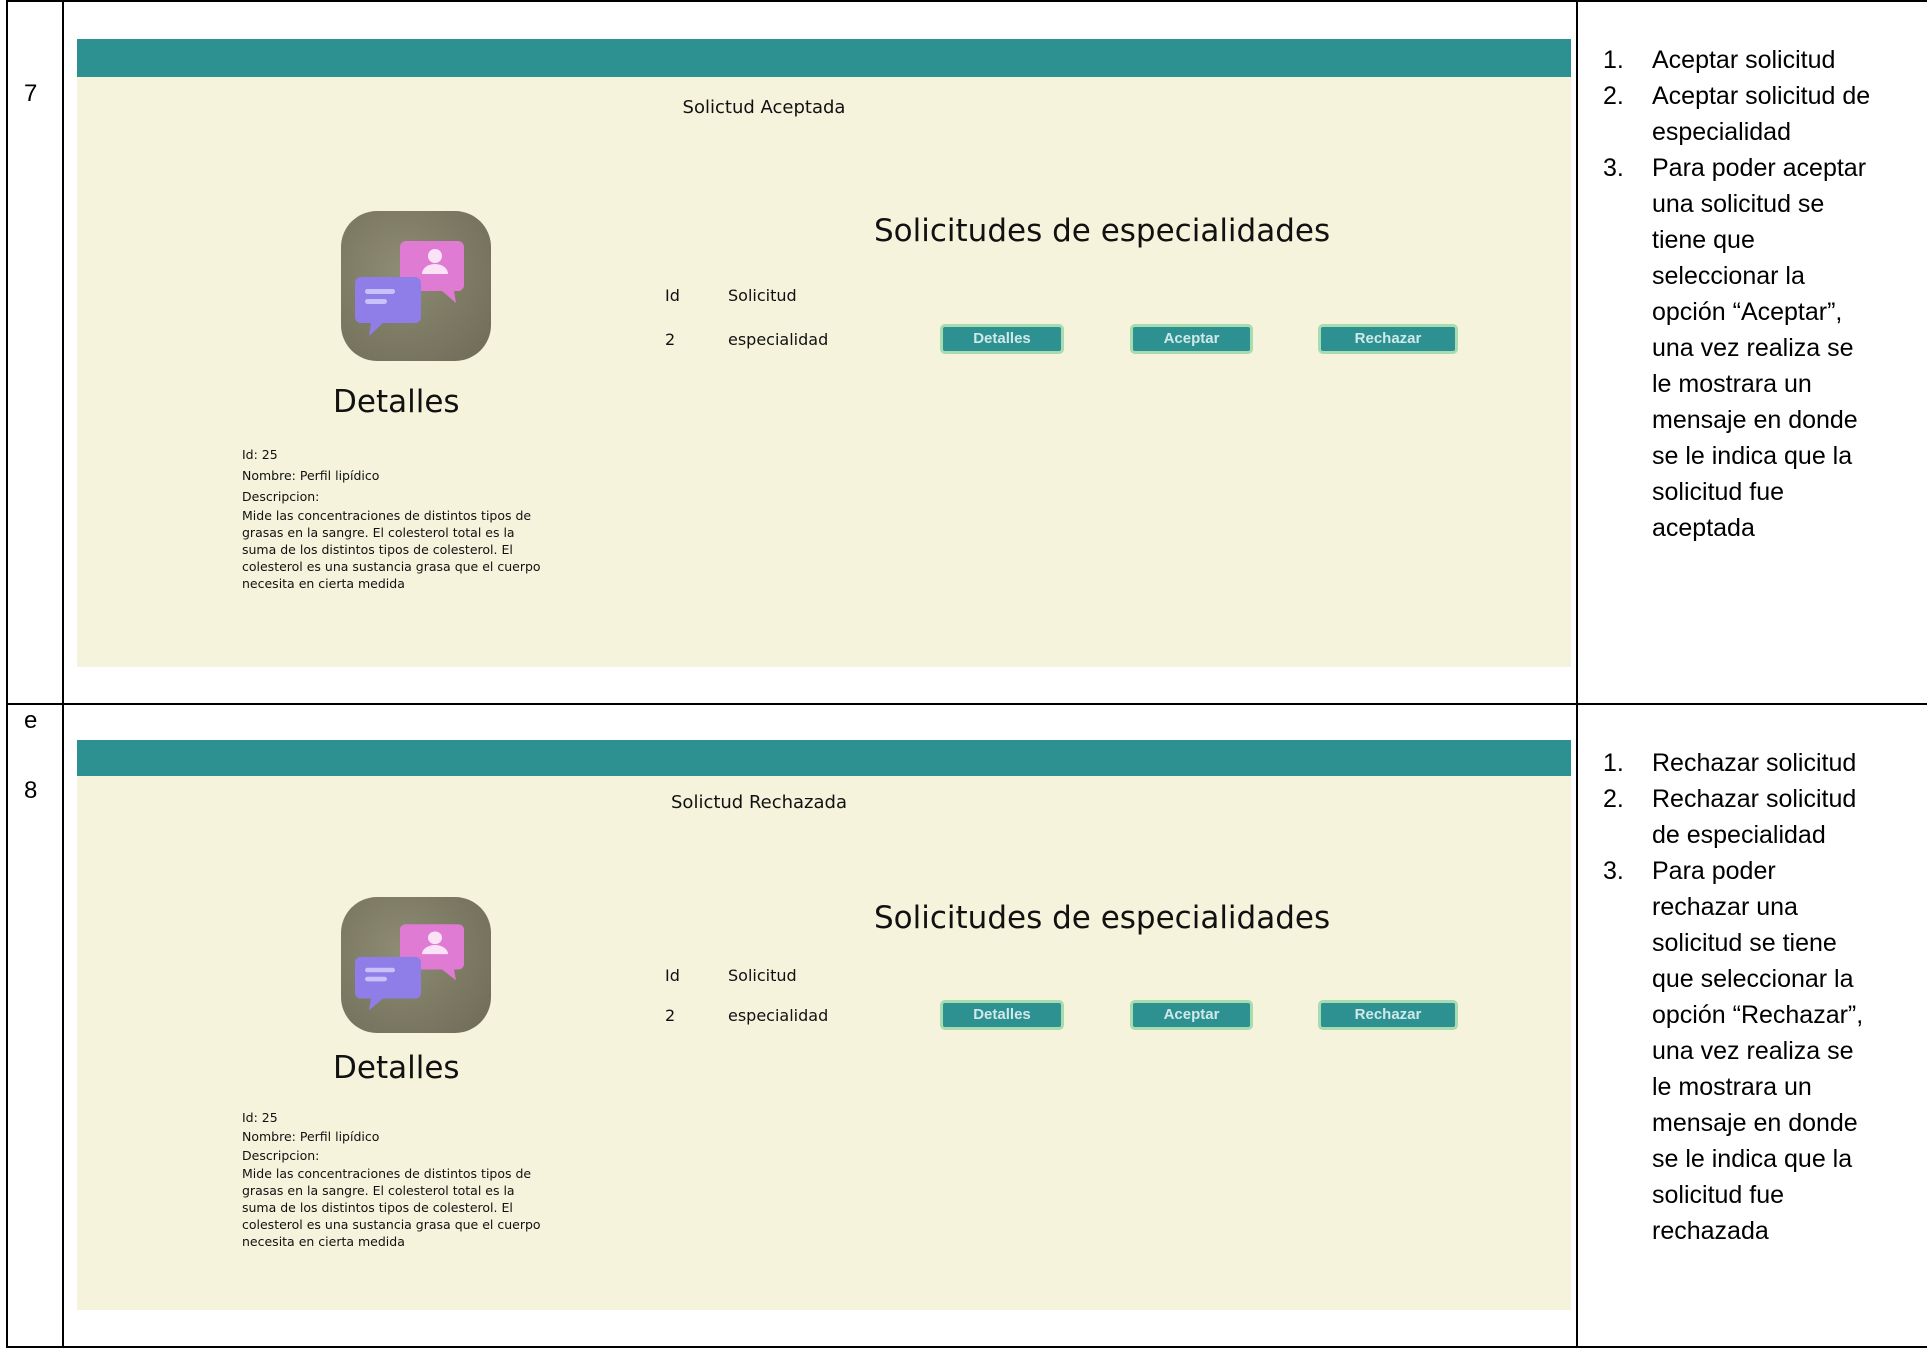 The width and height of the screenshot is (1927, 1348). Describe the element at coordinates (31, 791) in the screenshot. I see `row-number: 8` at that location.